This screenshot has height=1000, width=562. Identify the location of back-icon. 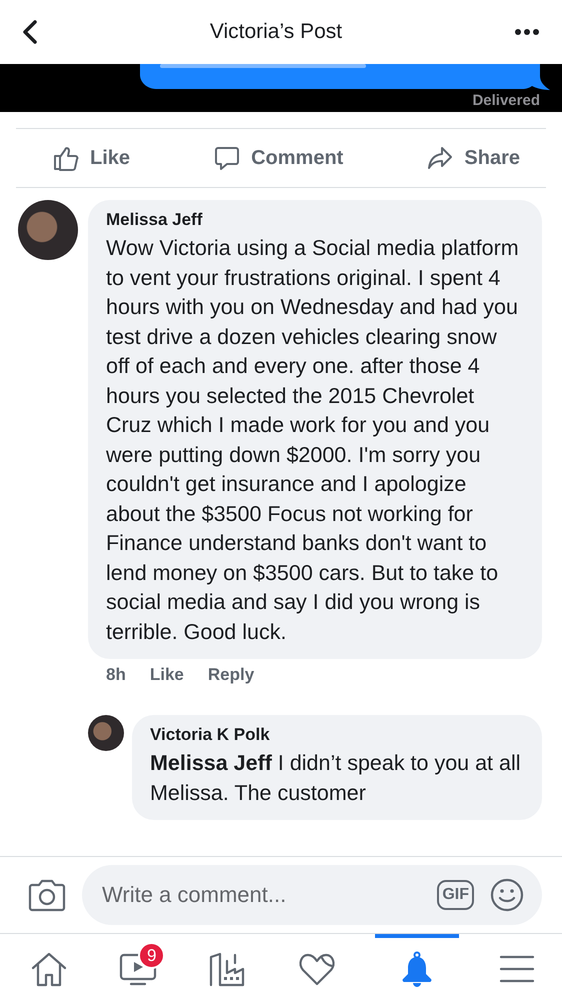
(30, 32).